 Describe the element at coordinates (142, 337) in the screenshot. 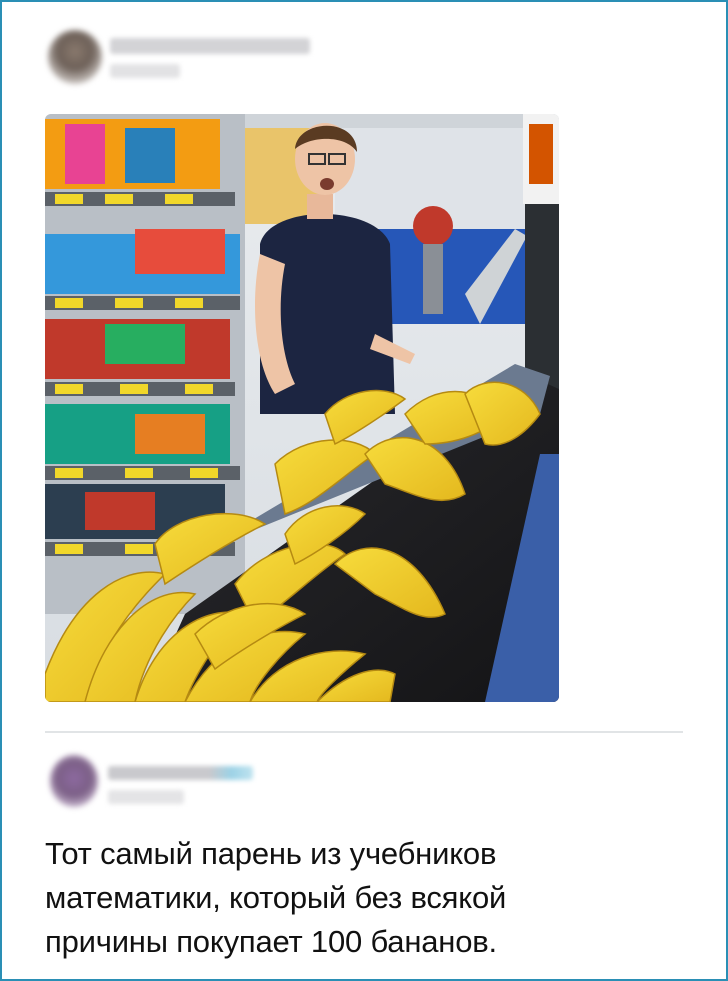

I see `shelf-products` at that location.